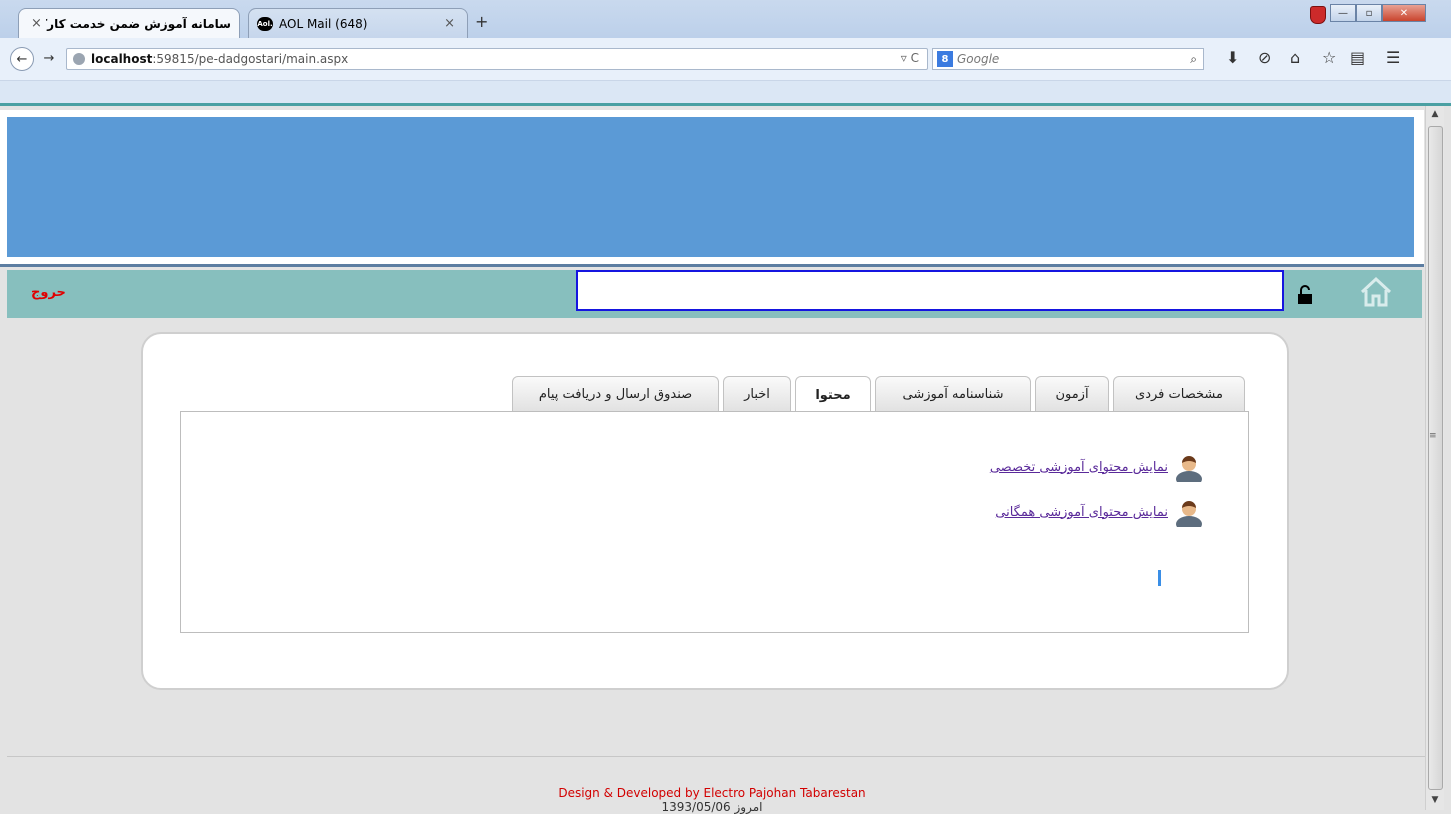 The image size is (1451, 814). What do you see at coordinates (930, 290) in the screenshot?
I see `user-info-box` at bounding box center [930, 290].